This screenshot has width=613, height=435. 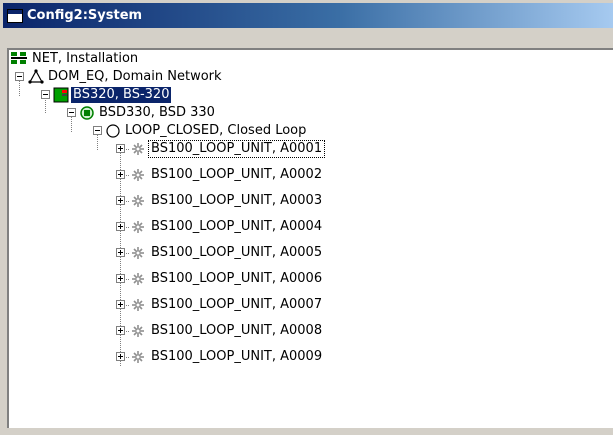 I want to click on tree-node-label: BS100_LOOP_UNIT, A0009, so click(x=237, y=356).